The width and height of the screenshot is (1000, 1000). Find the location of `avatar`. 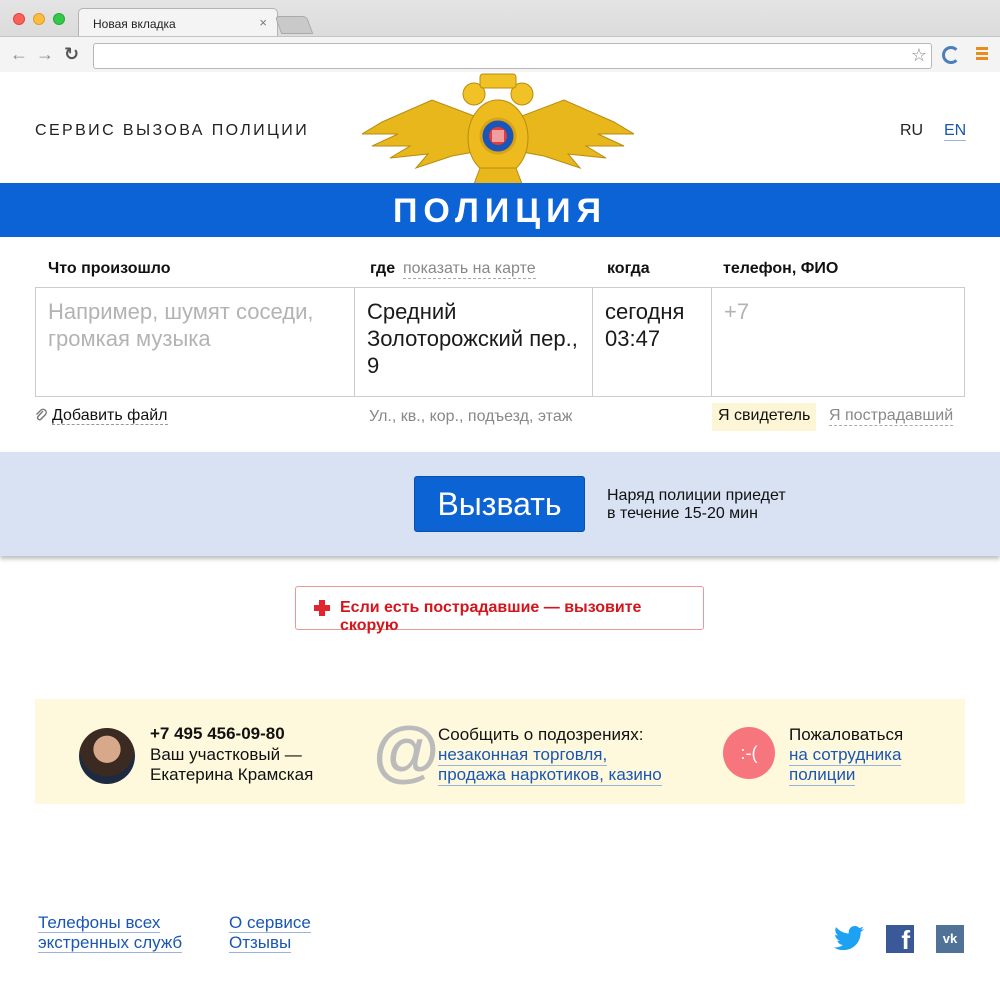

avatar is located at coordinates (107, 756).